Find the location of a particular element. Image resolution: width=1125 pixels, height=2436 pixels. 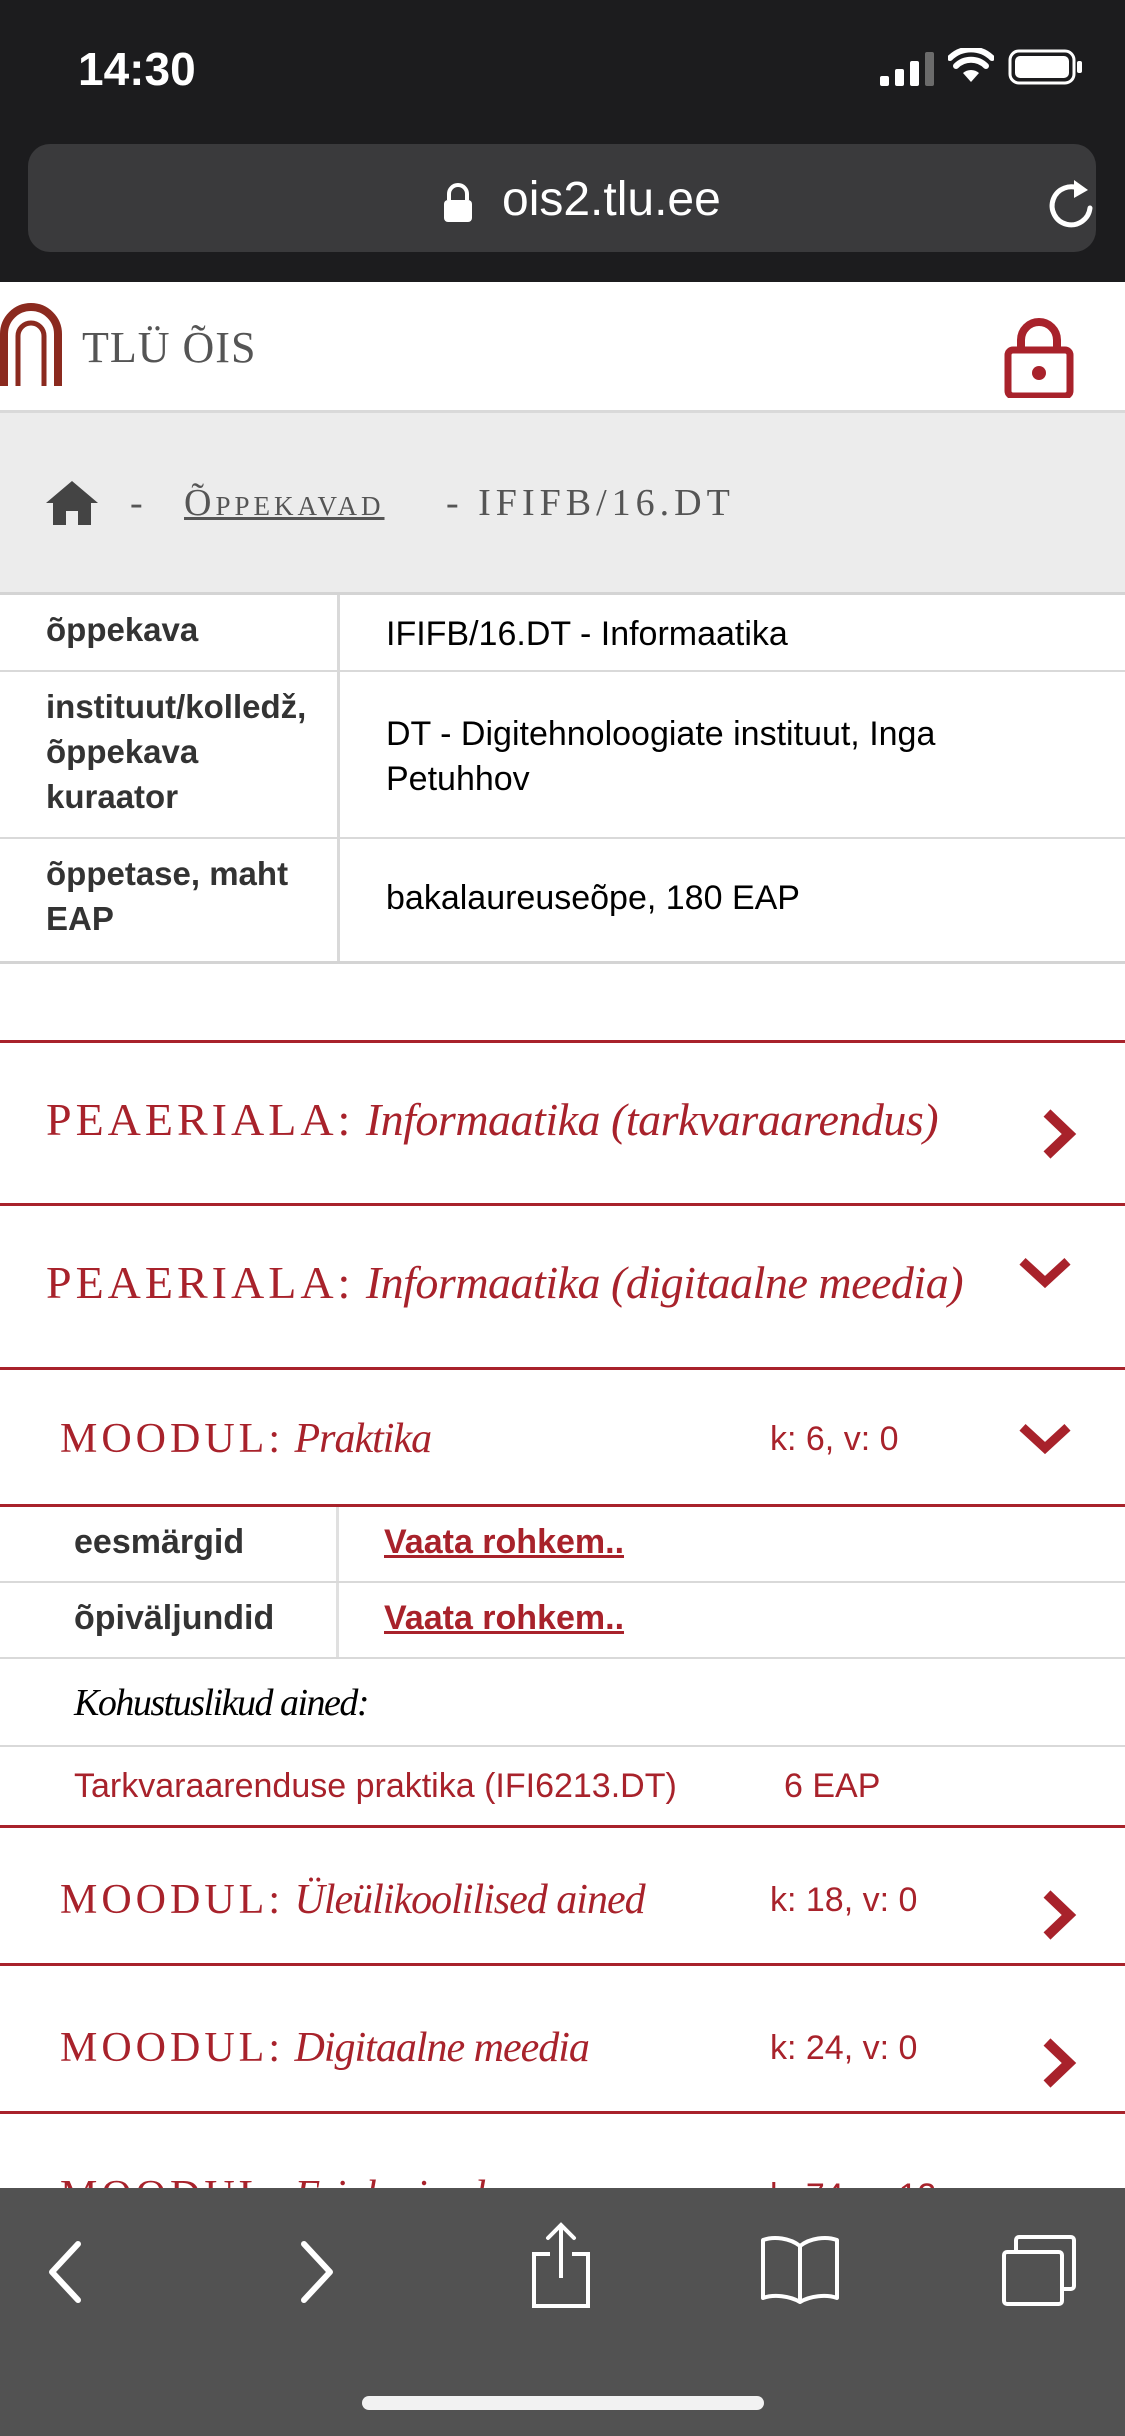

info-label: õppekava is located at coordinates (170, 632).